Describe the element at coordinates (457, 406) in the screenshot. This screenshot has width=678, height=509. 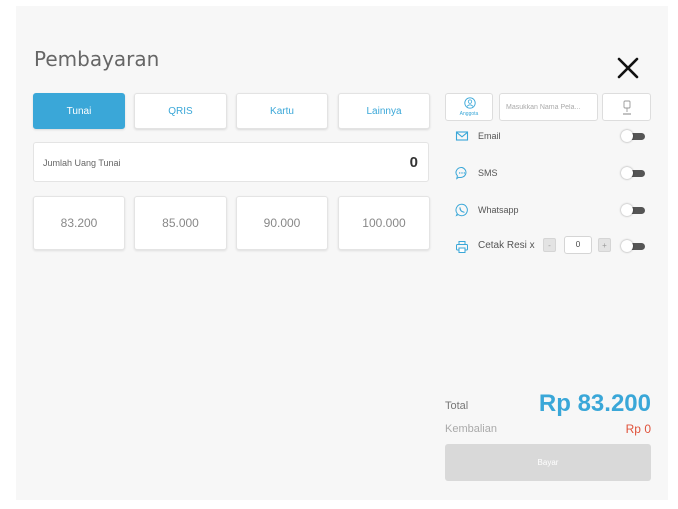
I see `total-label: Total` at that location.